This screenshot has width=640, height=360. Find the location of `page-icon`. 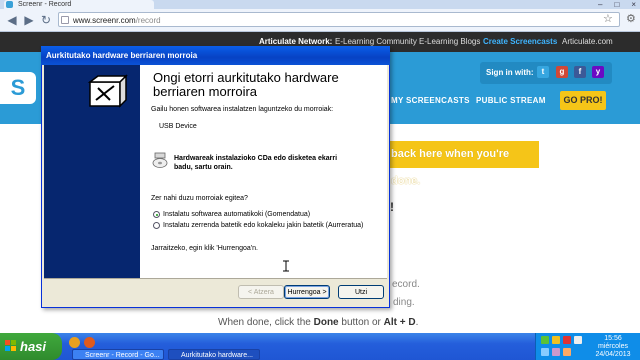

page-icon is located at coordinates (65, 20).